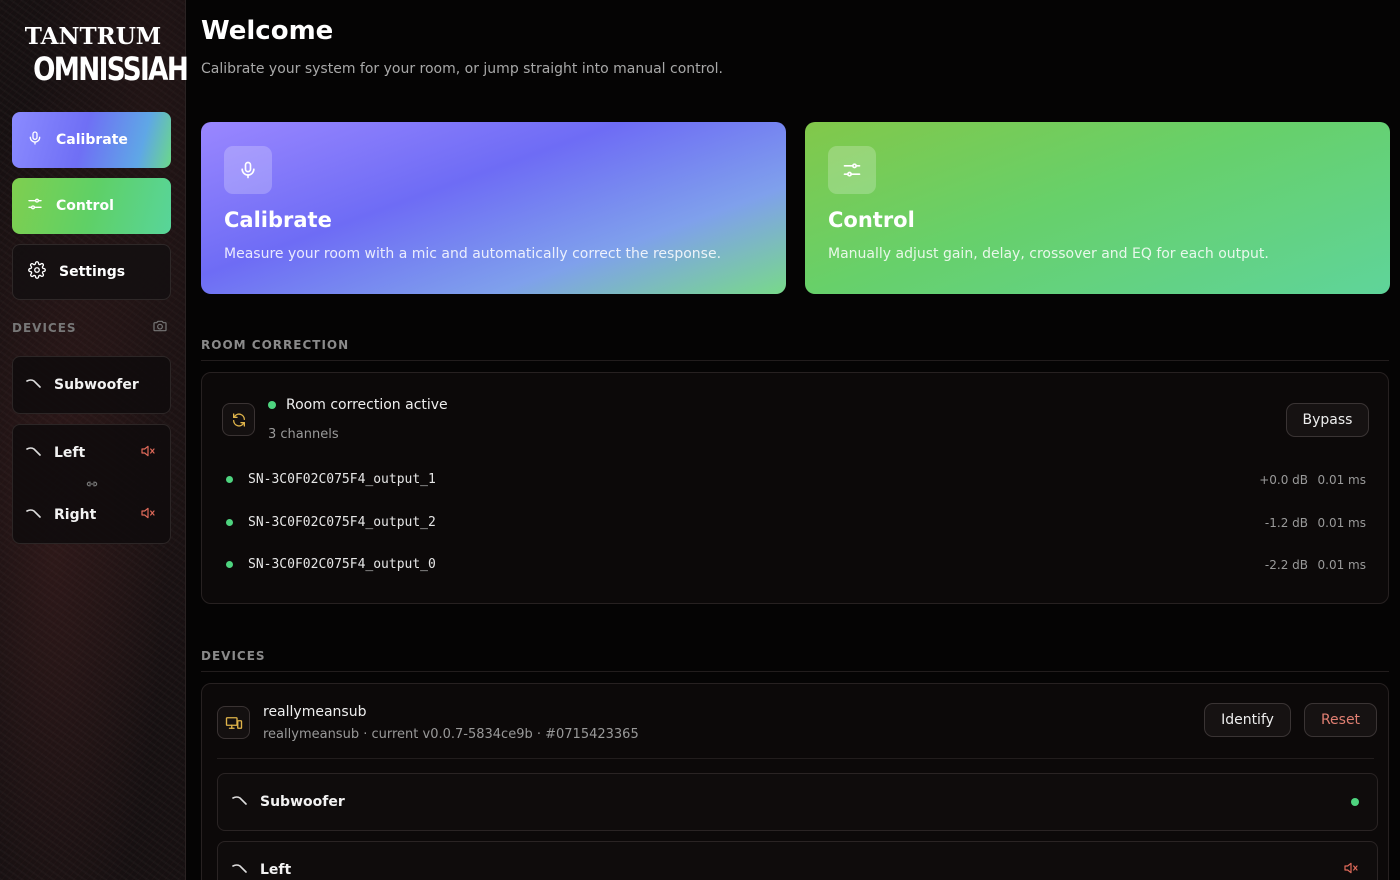 This screenshot has width=1400, height=880. Describe the element at coordinates (91, 453) in the screenshot. I see `sidebar-device-left: Left` at that location.